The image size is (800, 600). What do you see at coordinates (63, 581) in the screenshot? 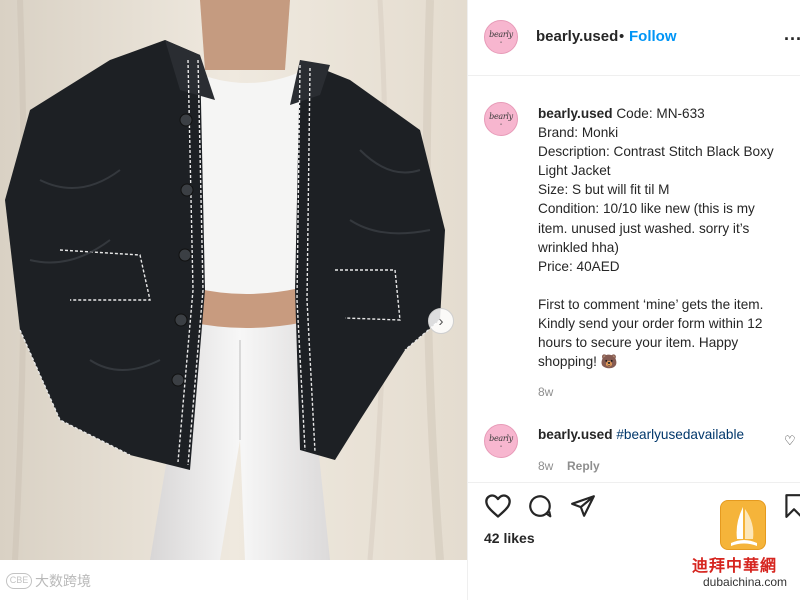
I see `watermark-left-text: 大数跨境` at bounding box center [63, 581].